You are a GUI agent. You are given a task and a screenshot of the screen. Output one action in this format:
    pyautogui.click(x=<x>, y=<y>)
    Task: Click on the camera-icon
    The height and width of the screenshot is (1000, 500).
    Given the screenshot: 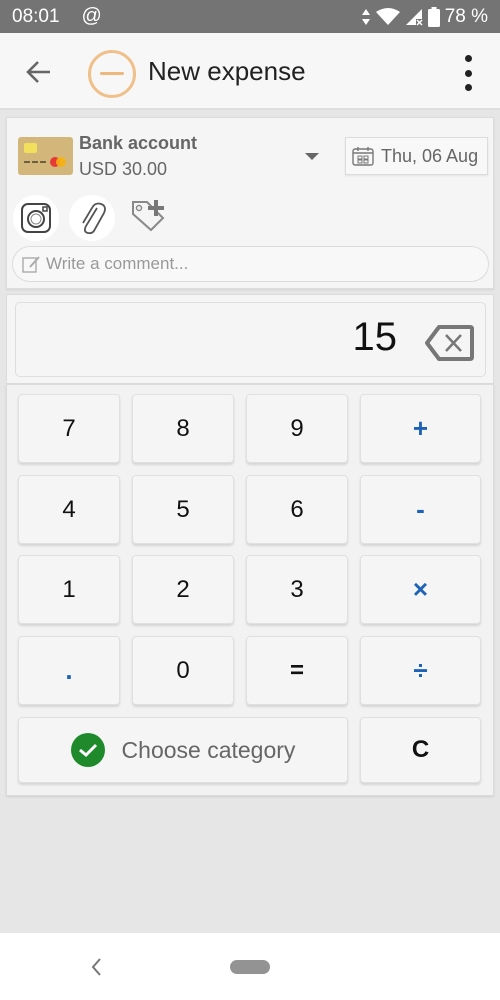 What is the action you would take?
    pyautogui.click(x=36, y=218)
    